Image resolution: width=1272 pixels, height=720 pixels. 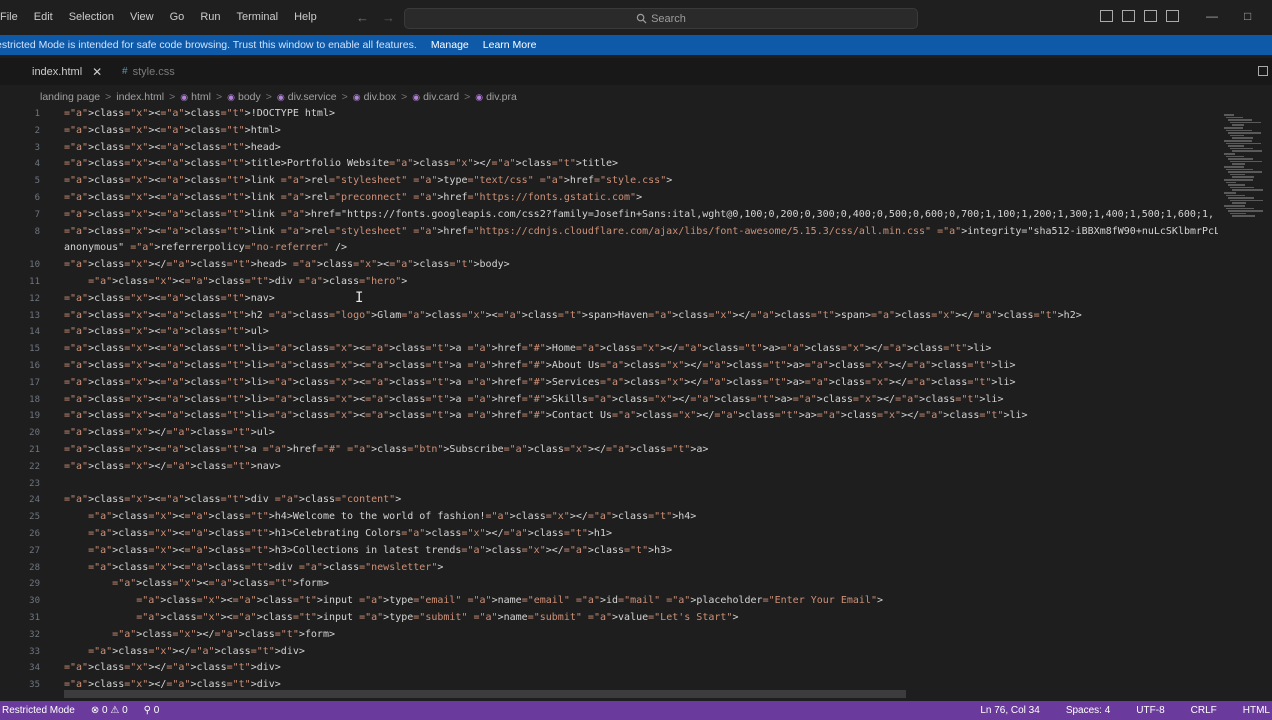 What do you see at coordinates (668, 18) in the screenshot?
I see `search-placeholder: Search` at bounding box center [668, 18].